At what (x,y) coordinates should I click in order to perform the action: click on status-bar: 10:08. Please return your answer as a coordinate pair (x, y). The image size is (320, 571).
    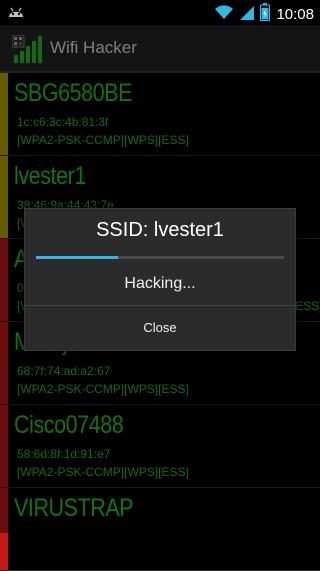
    Looking at the image, I should click on (160, 12).